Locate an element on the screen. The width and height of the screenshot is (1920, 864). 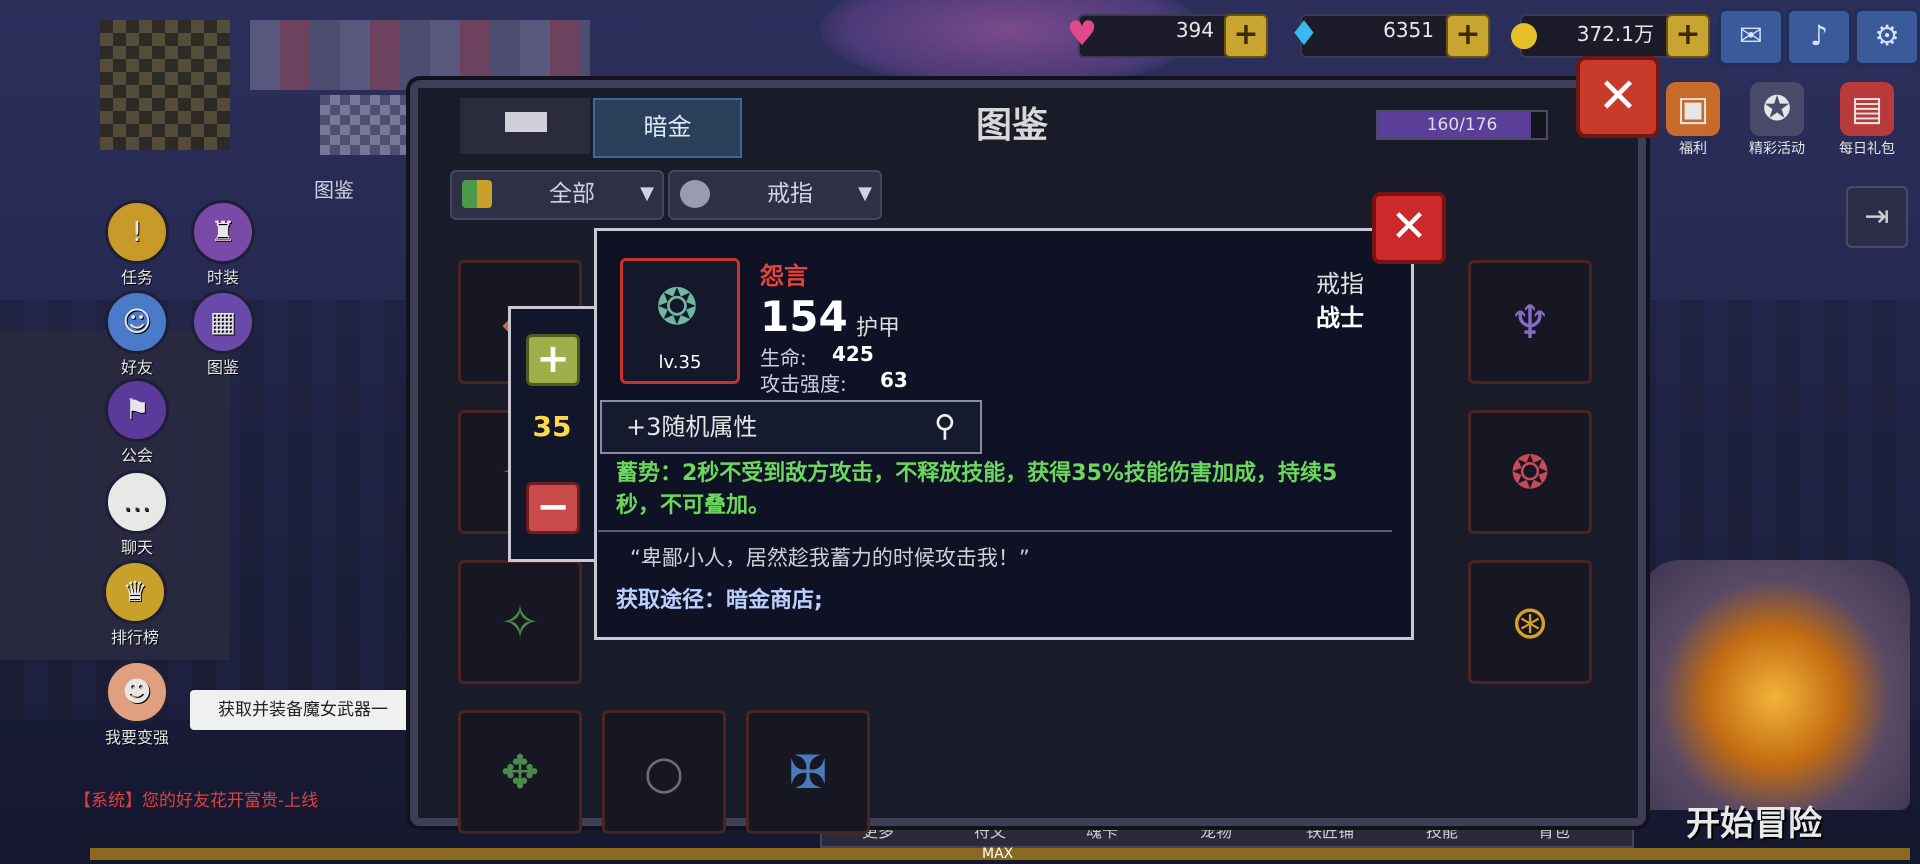
menu-codex: ▦ 图鉴 is located at coordinates (223, 334).